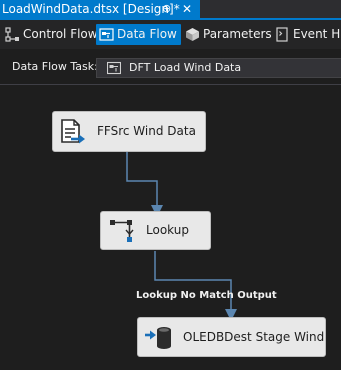 This screenshot has width=341, height=370. I want to click on event-handlers-icon, so click(282, 34).